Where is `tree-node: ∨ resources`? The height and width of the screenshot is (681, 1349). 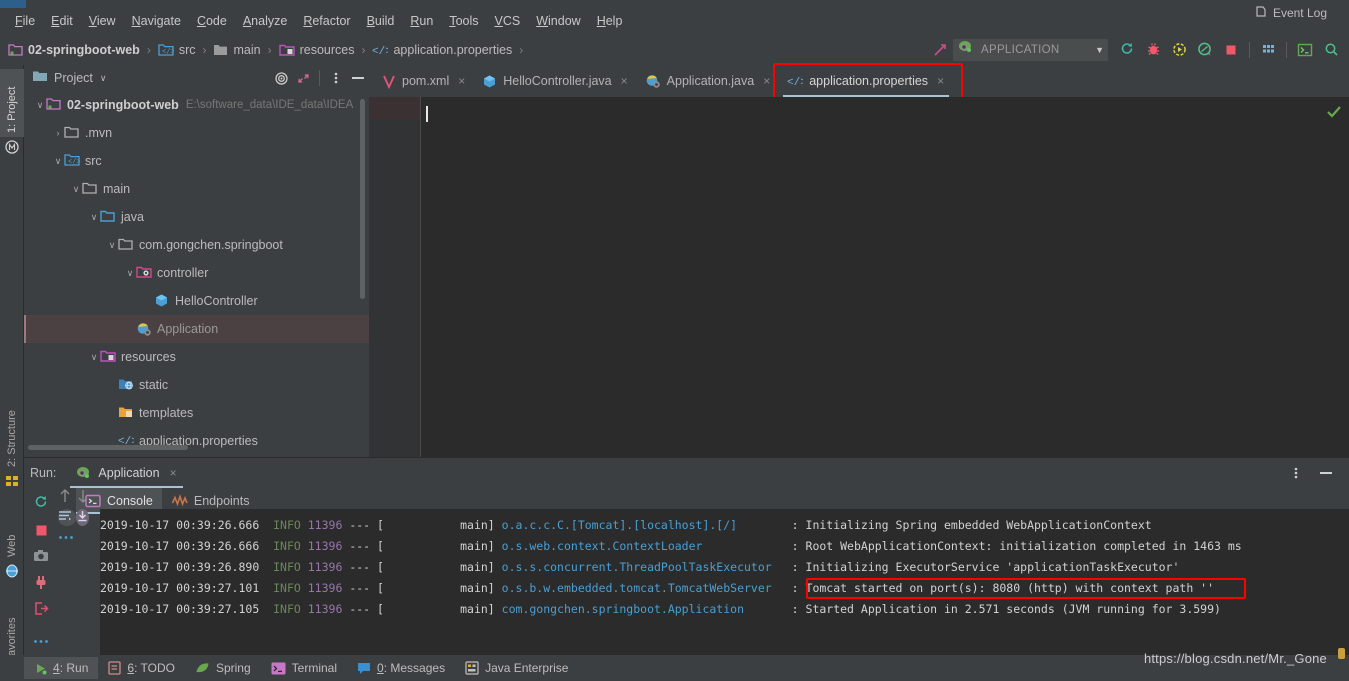
tree-node: ∨ resources is located at coordinates (196, 357).